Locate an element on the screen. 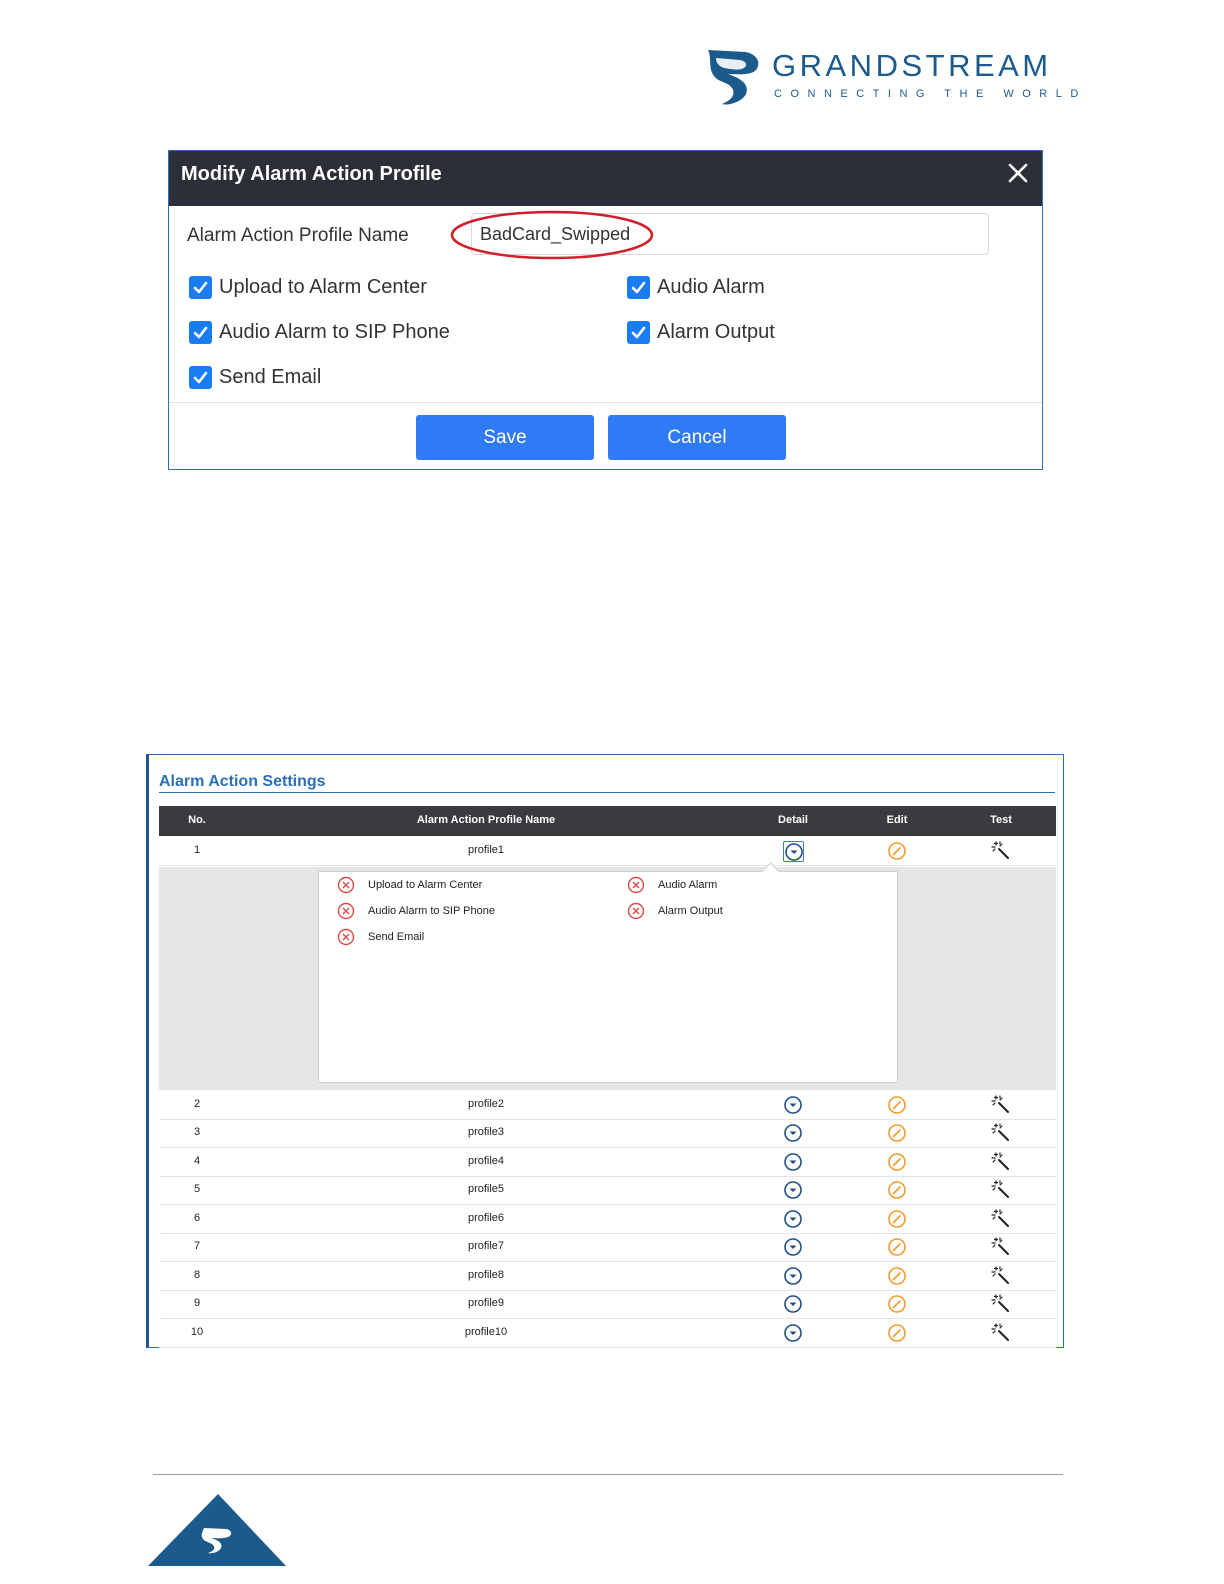  table-row: 3 profile3 is located at coordinates (607, 1133).